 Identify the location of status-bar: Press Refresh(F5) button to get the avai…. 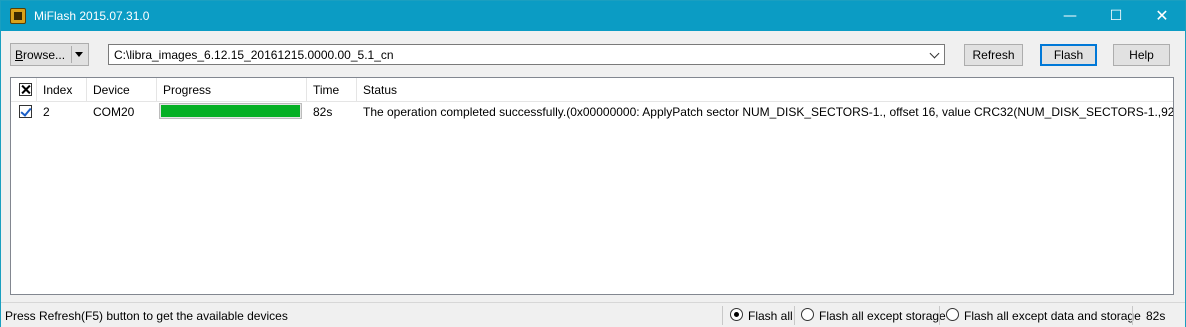
(593, 314).